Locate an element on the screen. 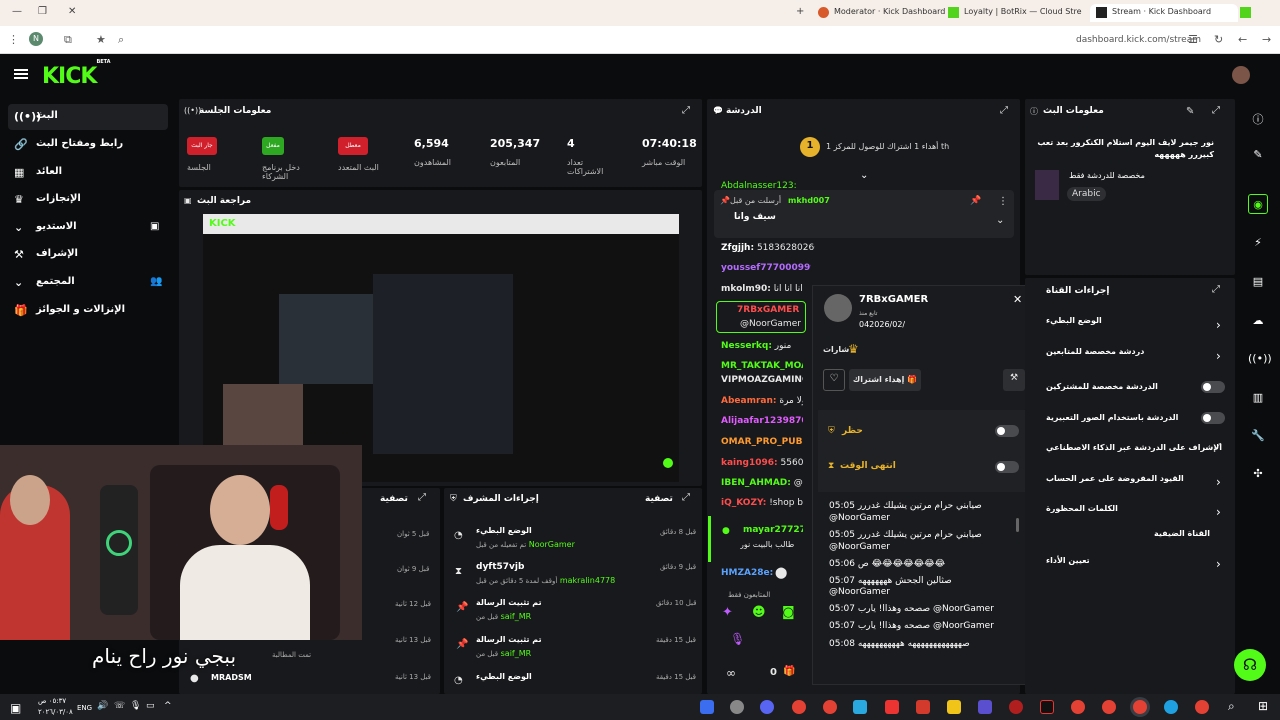 The height and width of the screenshot is (720, 1280). sidebar-item-moderation: ⚒ الإشراف is located at coordinates (88, 255).